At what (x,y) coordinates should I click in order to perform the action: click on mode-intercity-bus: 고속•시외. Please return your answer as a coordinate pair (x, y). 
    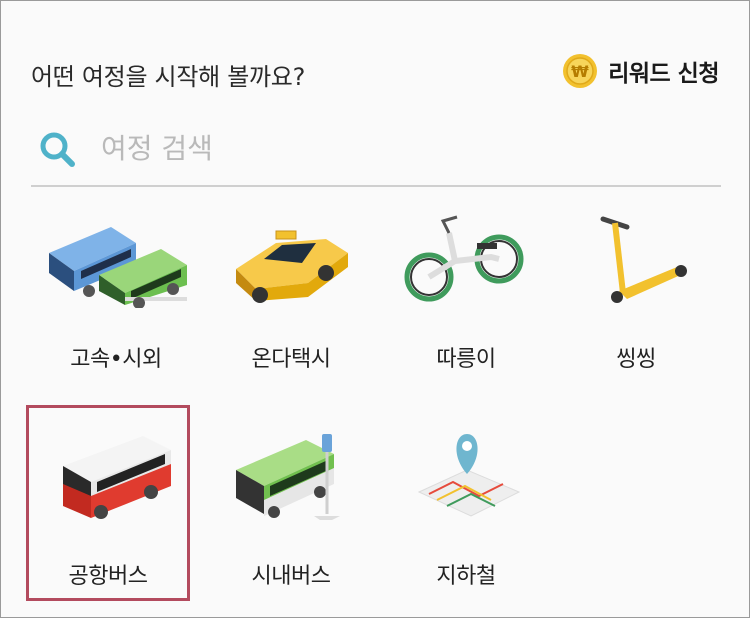
    Looking at the image, I should click on (116, 308).